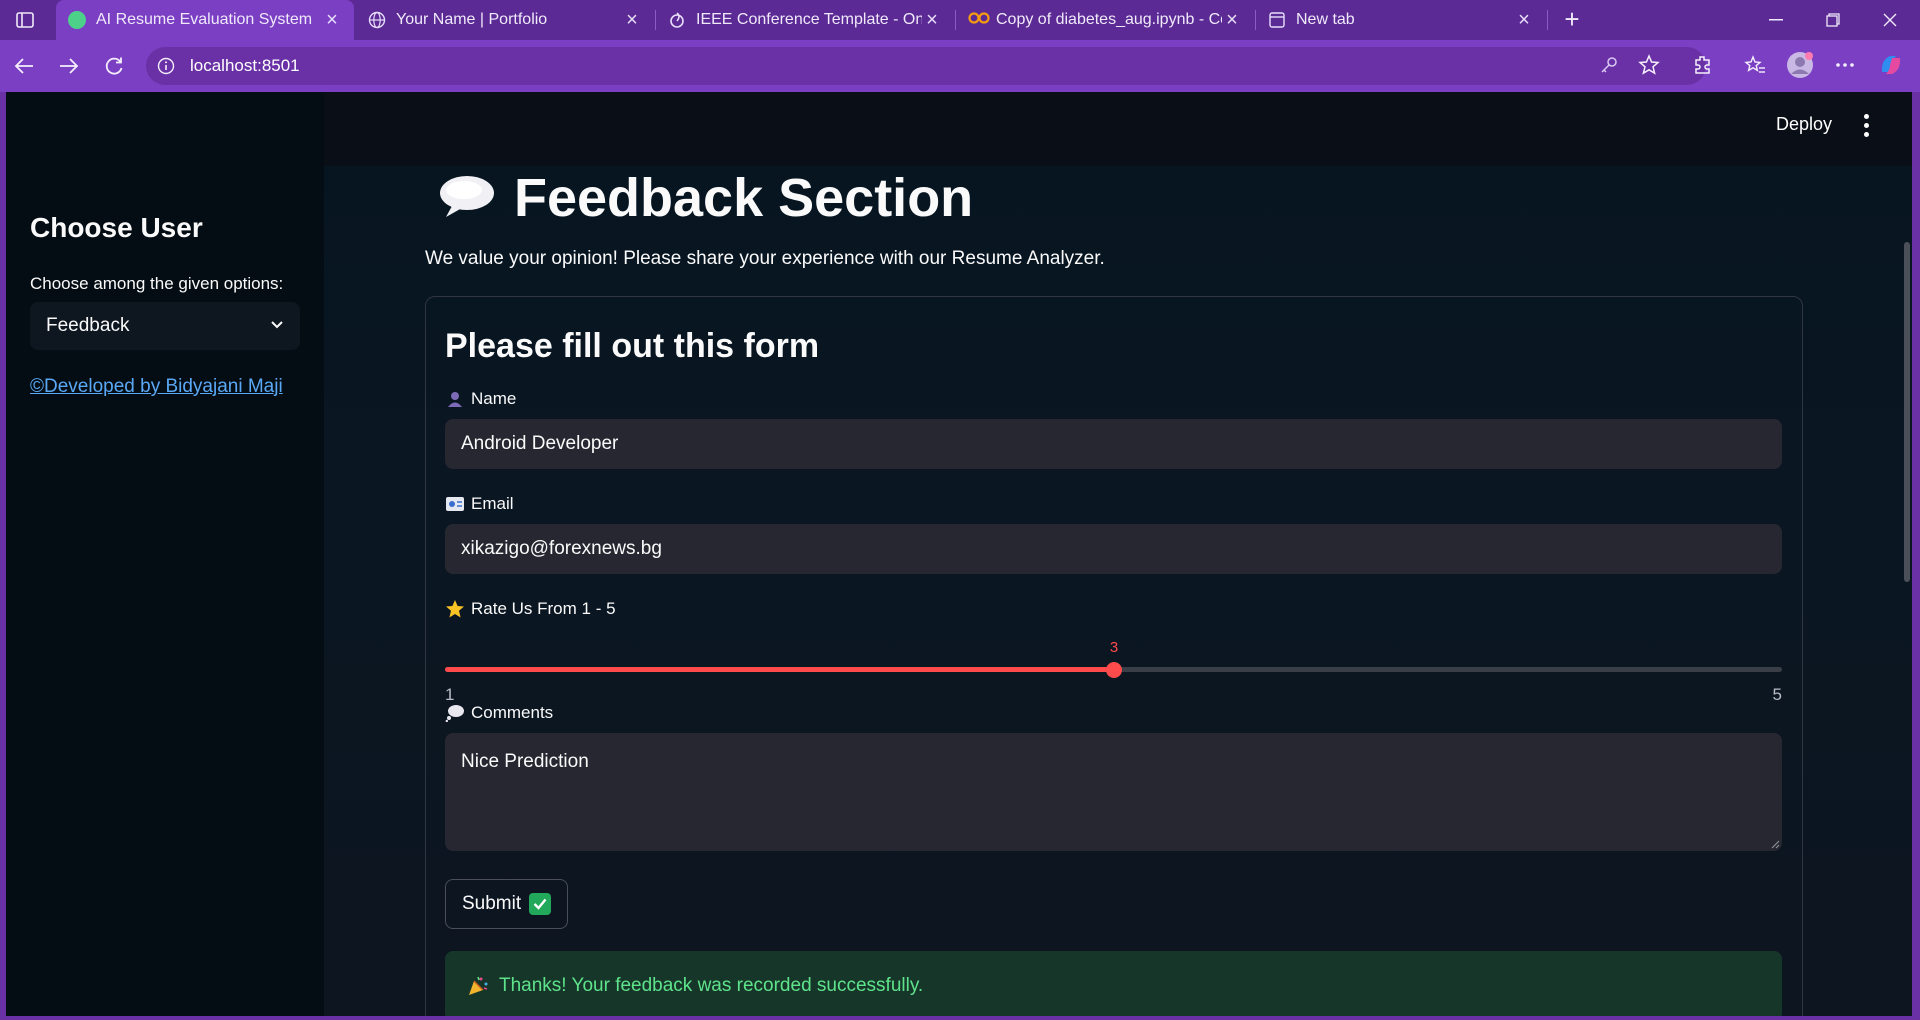  What do you see at coordinates (455, 399) in the screenshot?
I see `person-icon` at bounding box center [455, 399].